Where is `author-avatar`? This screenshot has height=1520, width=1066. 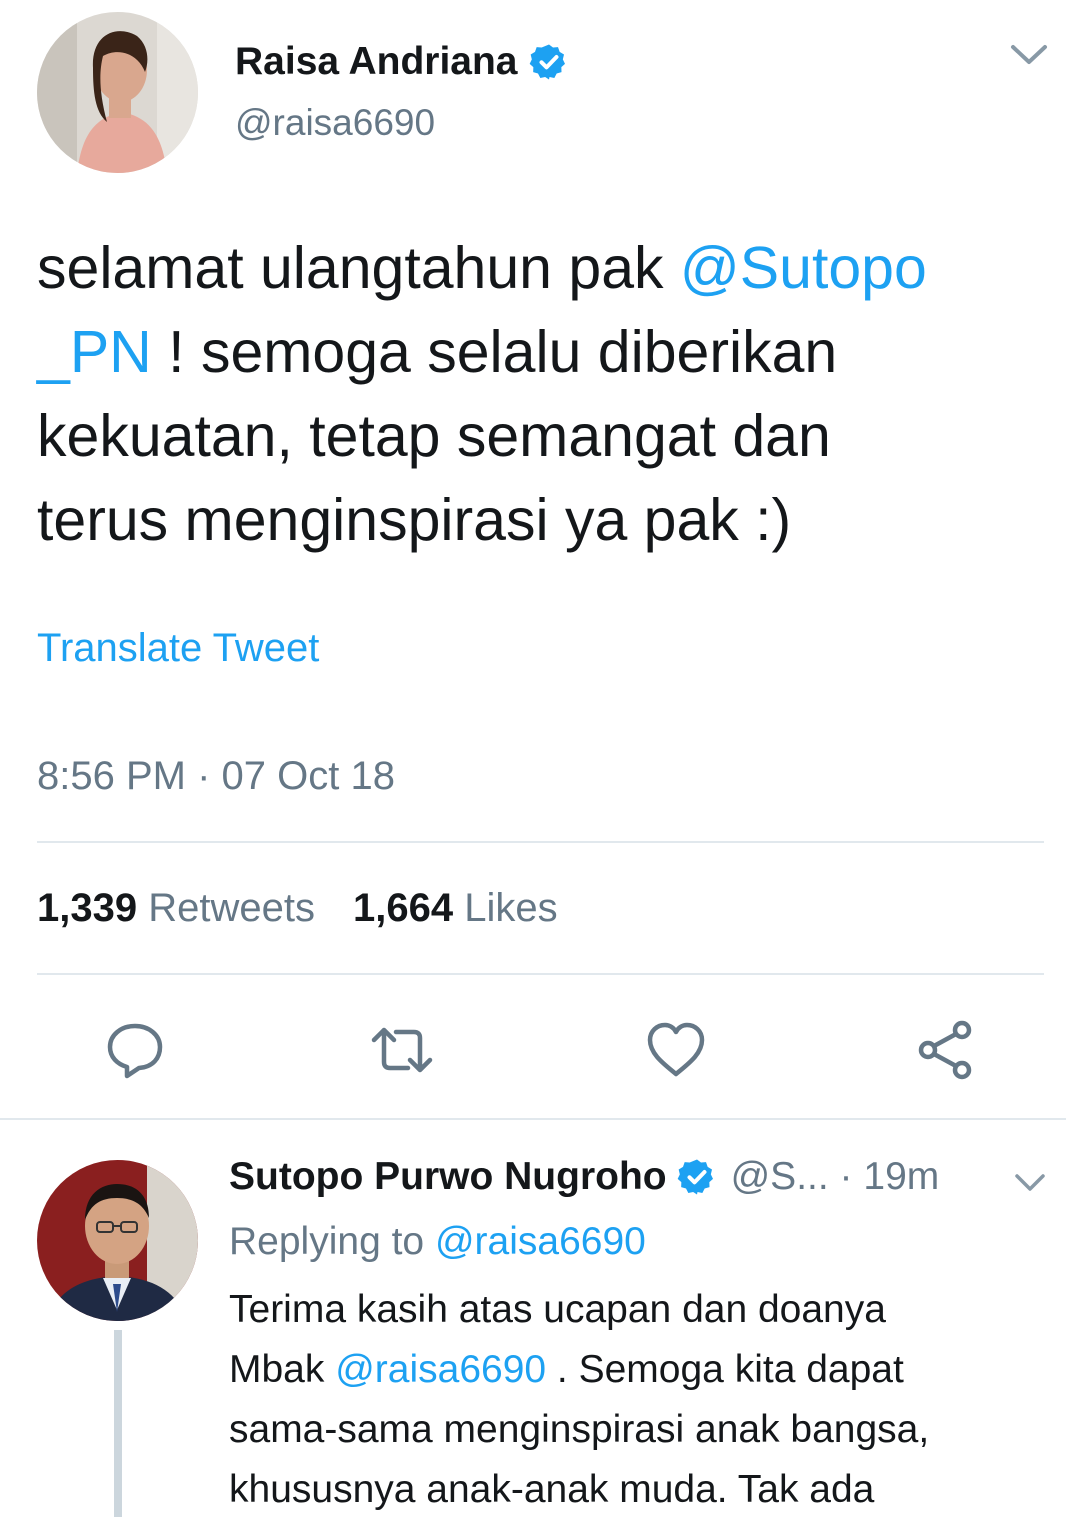 author-avatar is located at coordinates (117, 92).